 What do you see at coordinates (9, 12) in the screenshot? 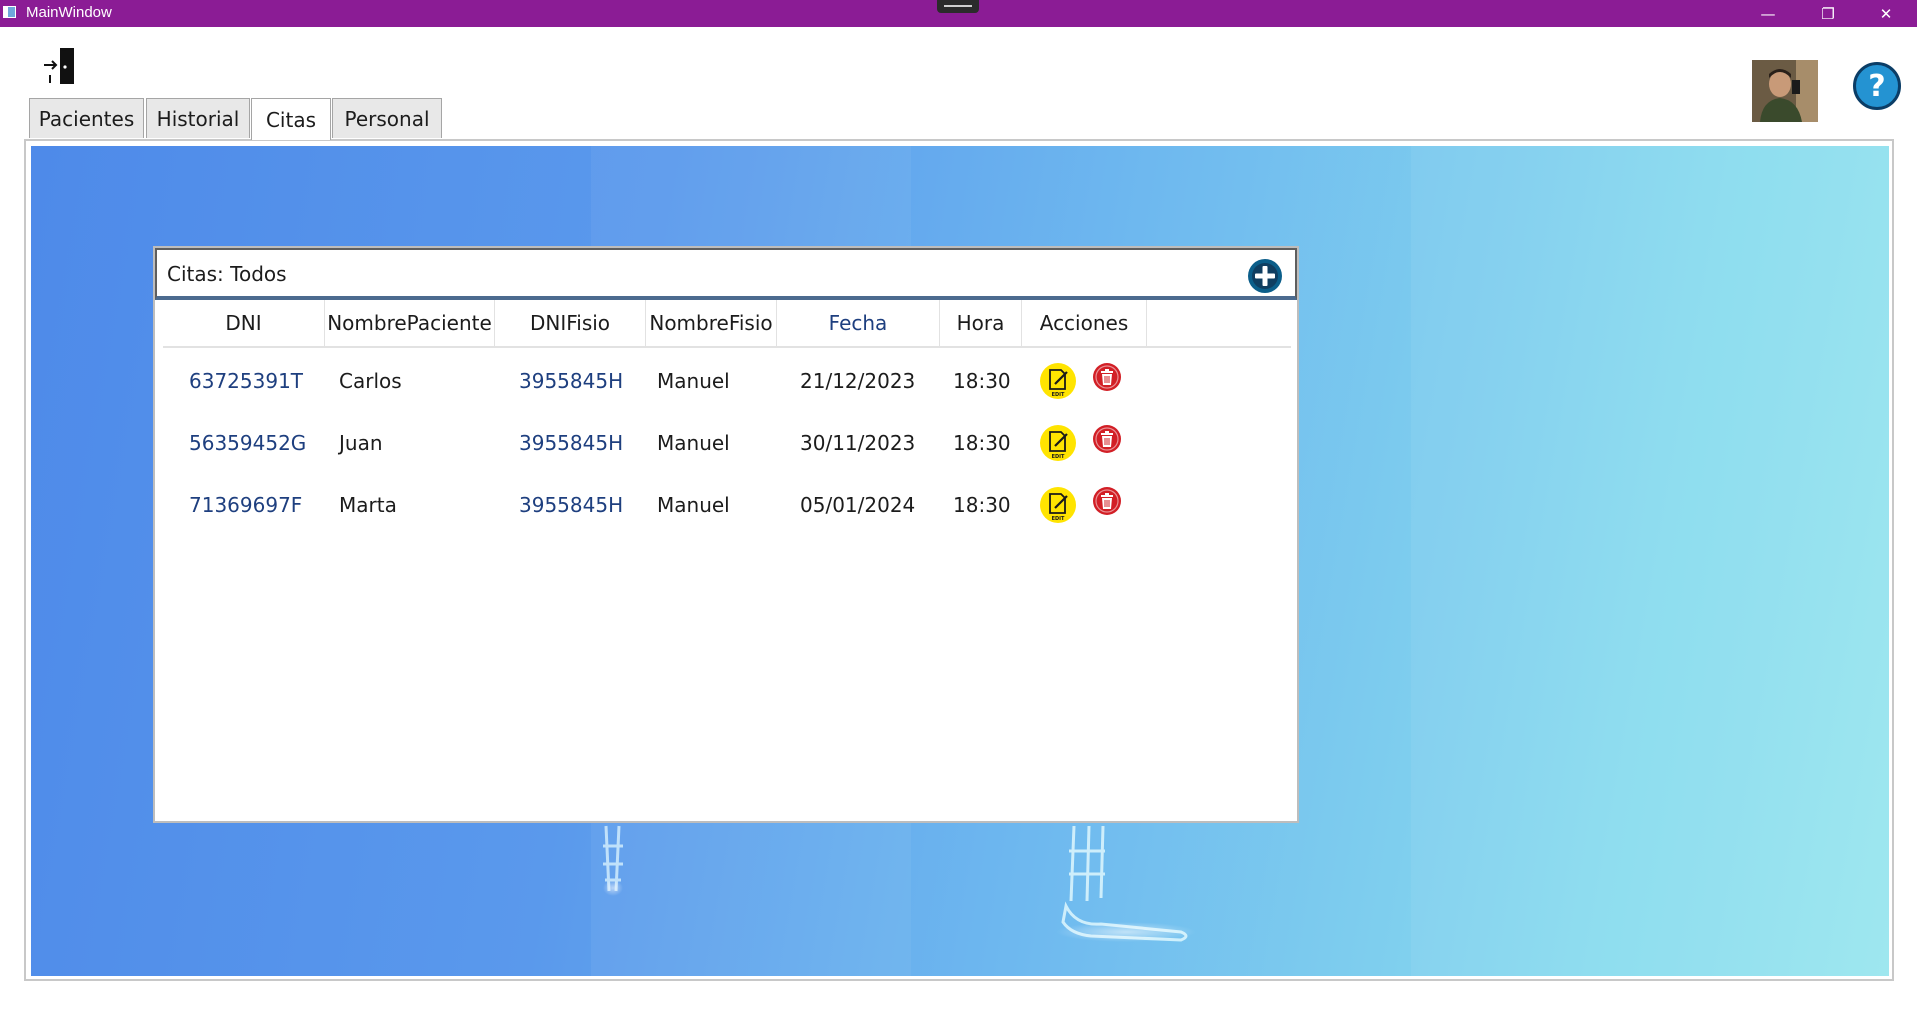
I see `window-app-icon` at bounding box center [9, 12].